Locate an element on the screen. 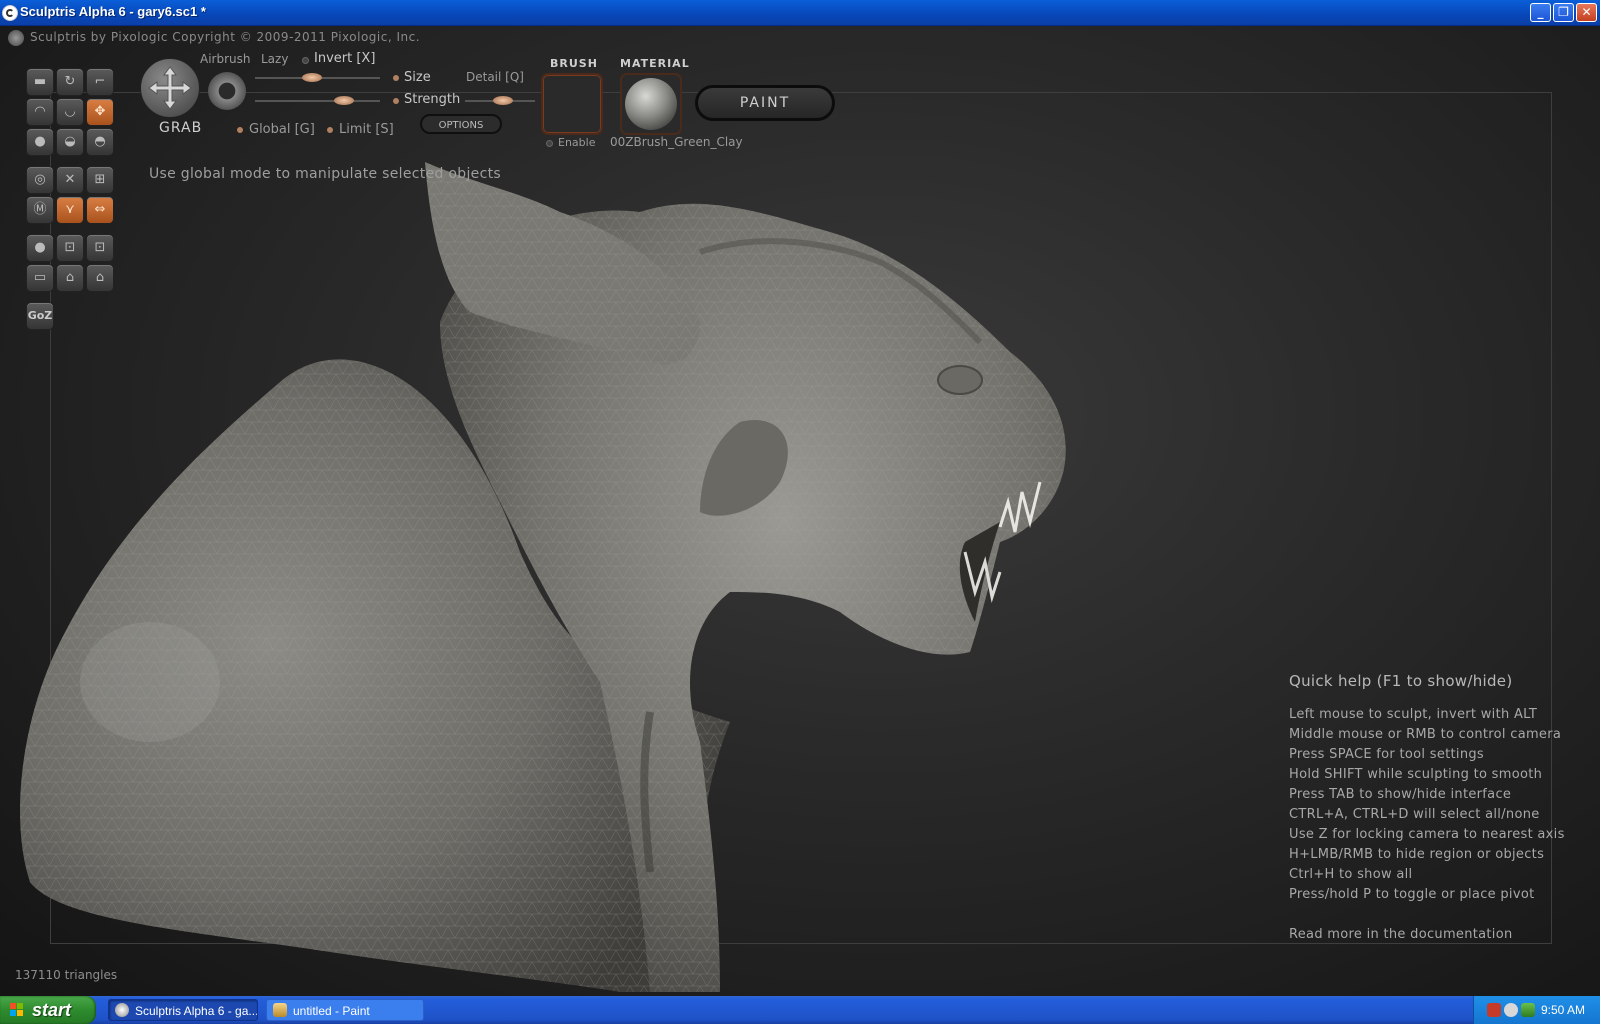 The width and height of the screenshot is (1600, 1024). detail-label: Detail [Q] is located at coordinates (495, 77).